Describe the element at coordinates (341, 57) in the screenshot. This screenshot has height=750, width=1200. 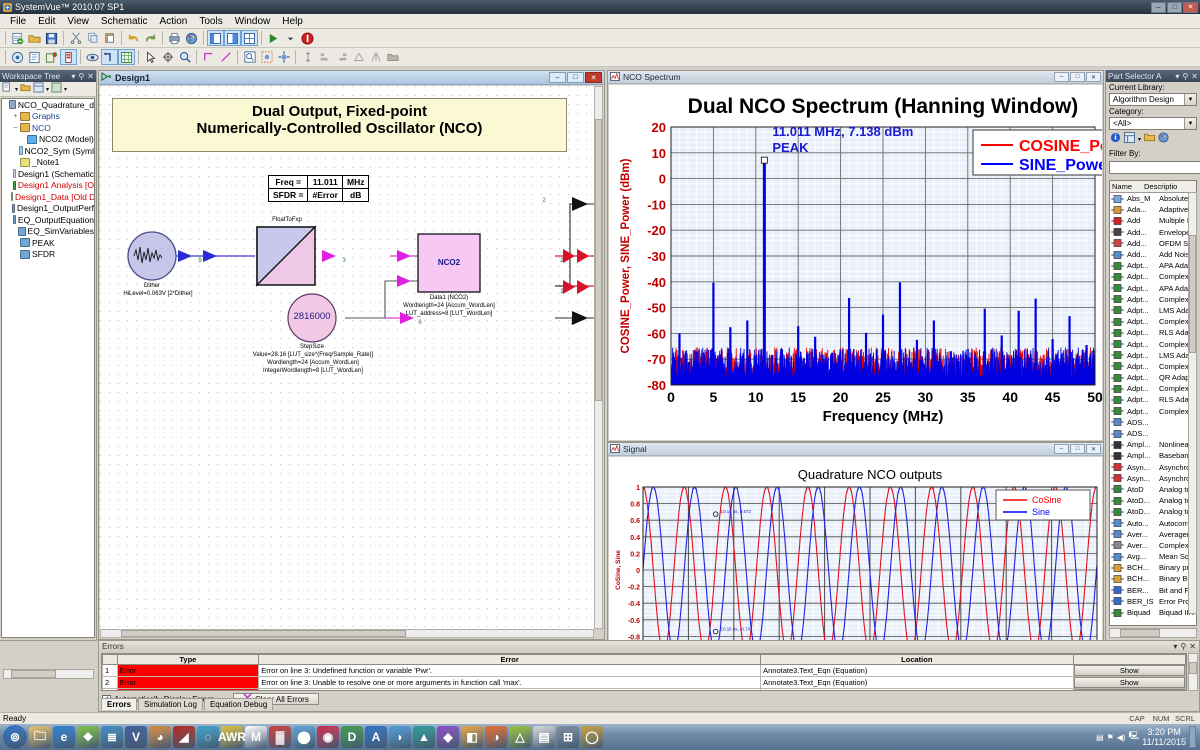
I see `align-right-icon` at that location.